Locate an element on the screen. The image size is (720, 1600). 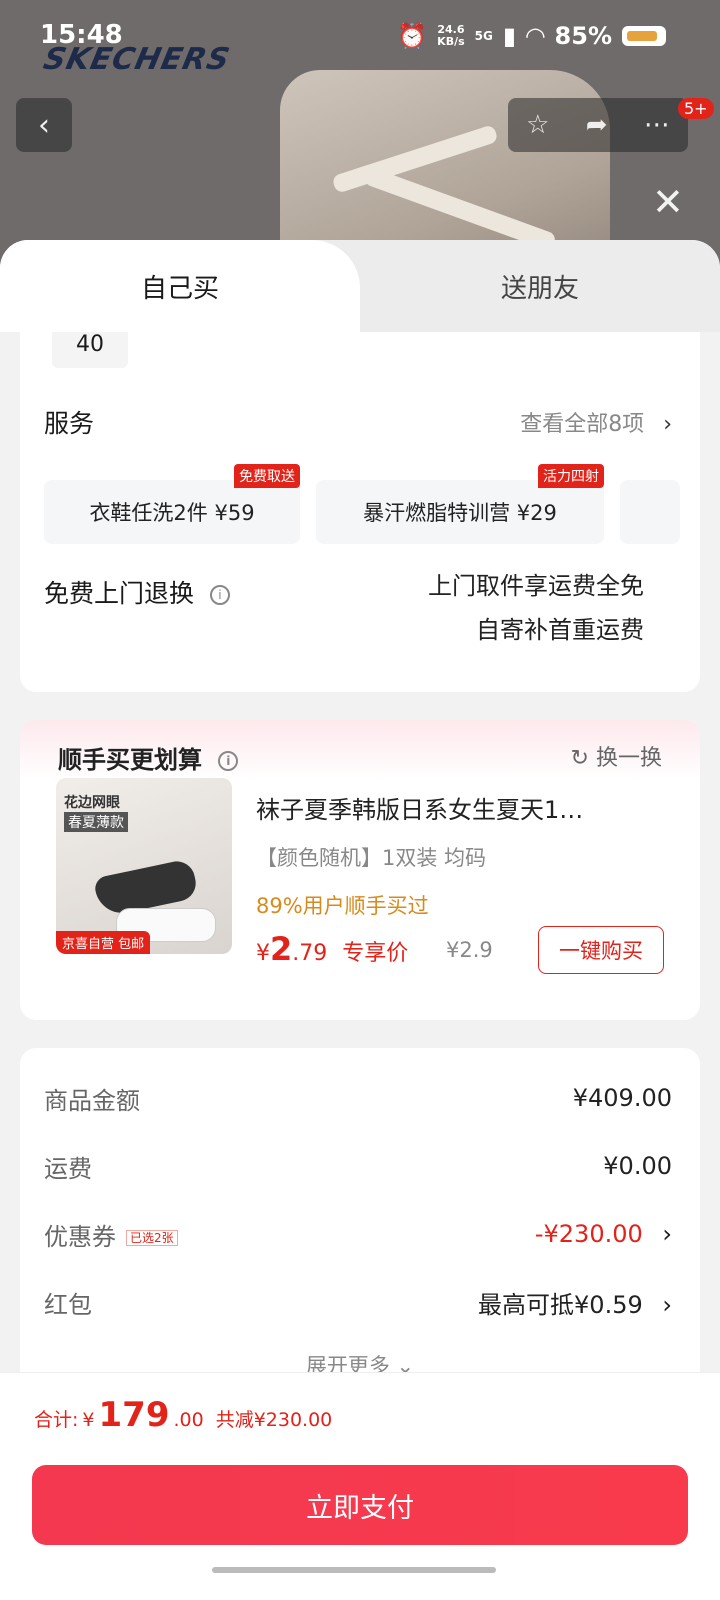
battery-icon is located at coordinates (644, 36).